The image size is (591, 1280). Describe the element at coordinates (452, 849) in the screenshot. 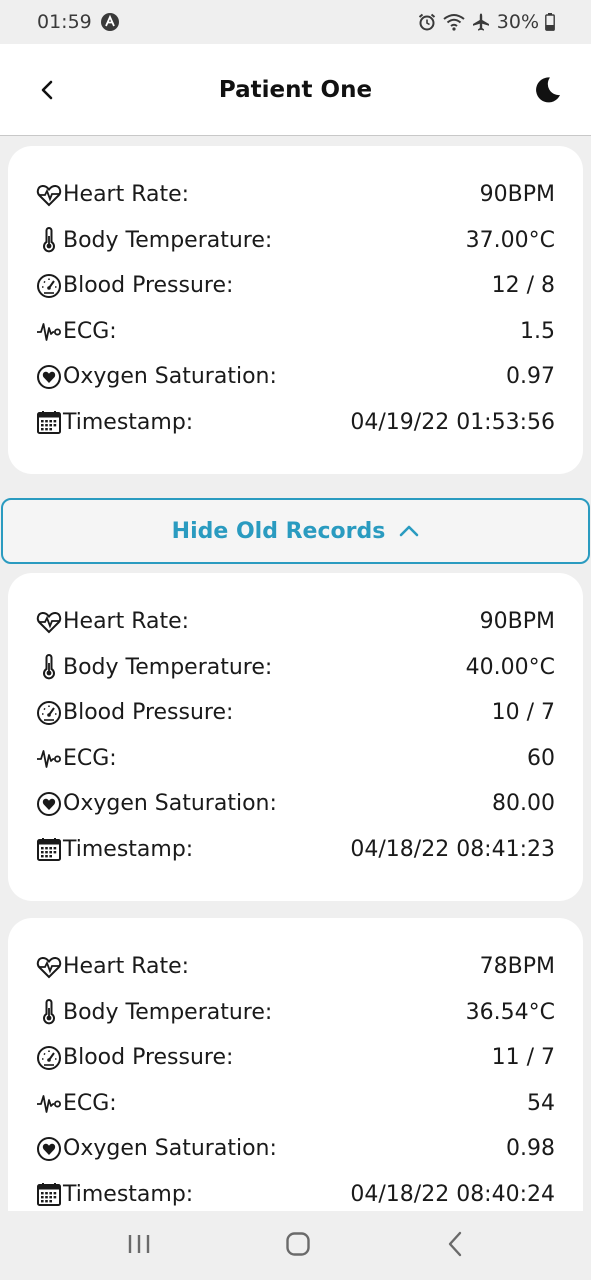

I see `timestamp-value: 04/18/22 08:41:23` at that location.